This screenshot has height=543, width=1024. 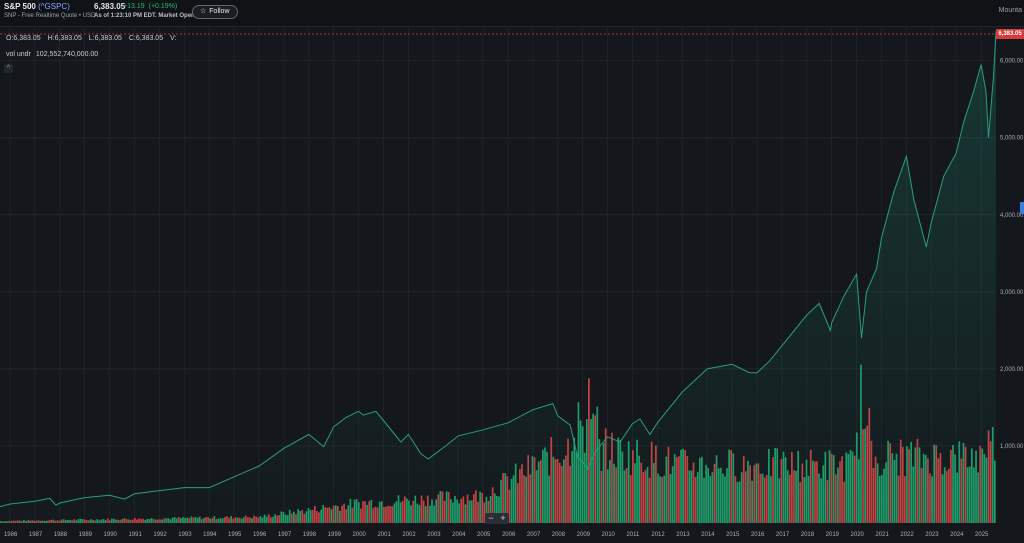 I want to click on volume-indicator-value: 102,552,740,000.00, so click(x=67, y=54).